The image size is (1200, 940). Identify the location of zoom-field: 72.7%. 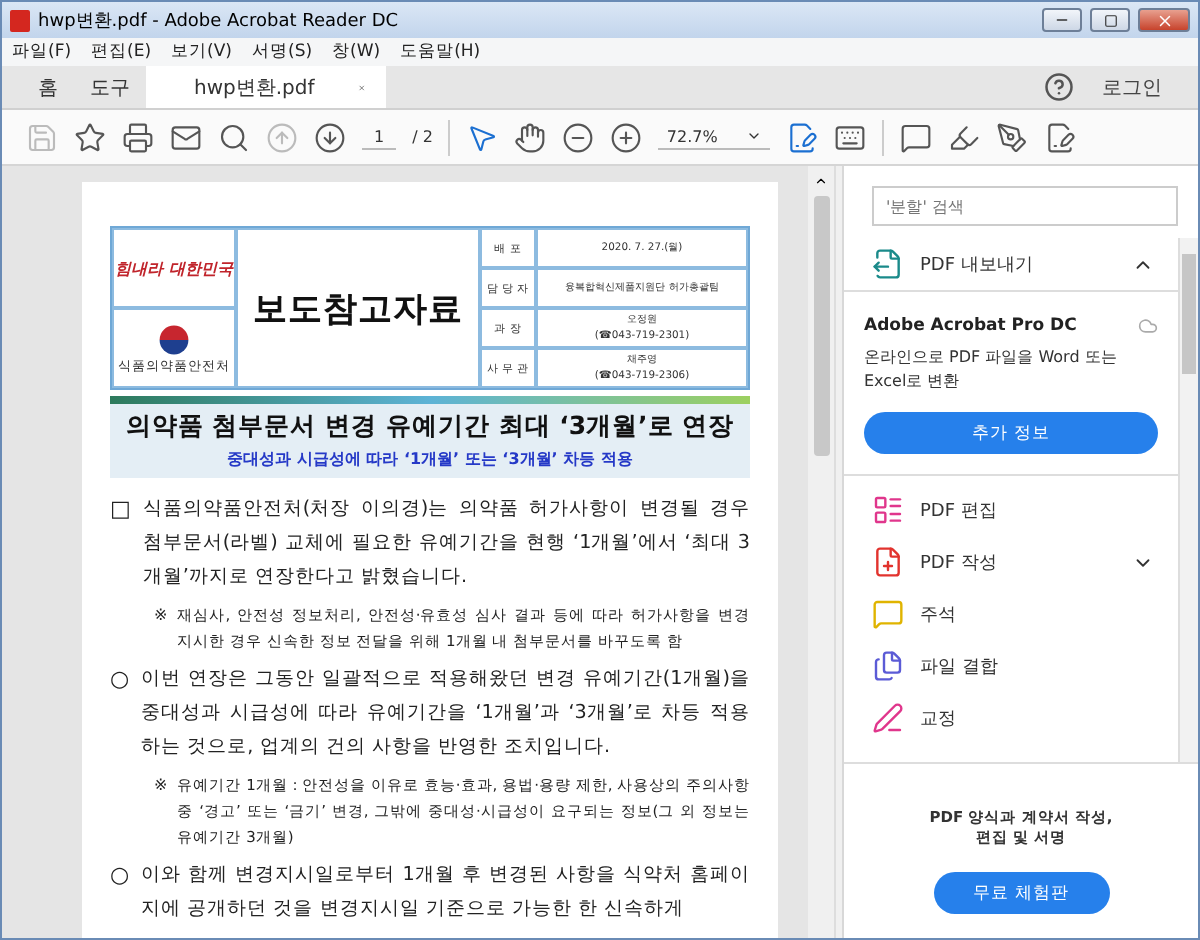
(714, 137).